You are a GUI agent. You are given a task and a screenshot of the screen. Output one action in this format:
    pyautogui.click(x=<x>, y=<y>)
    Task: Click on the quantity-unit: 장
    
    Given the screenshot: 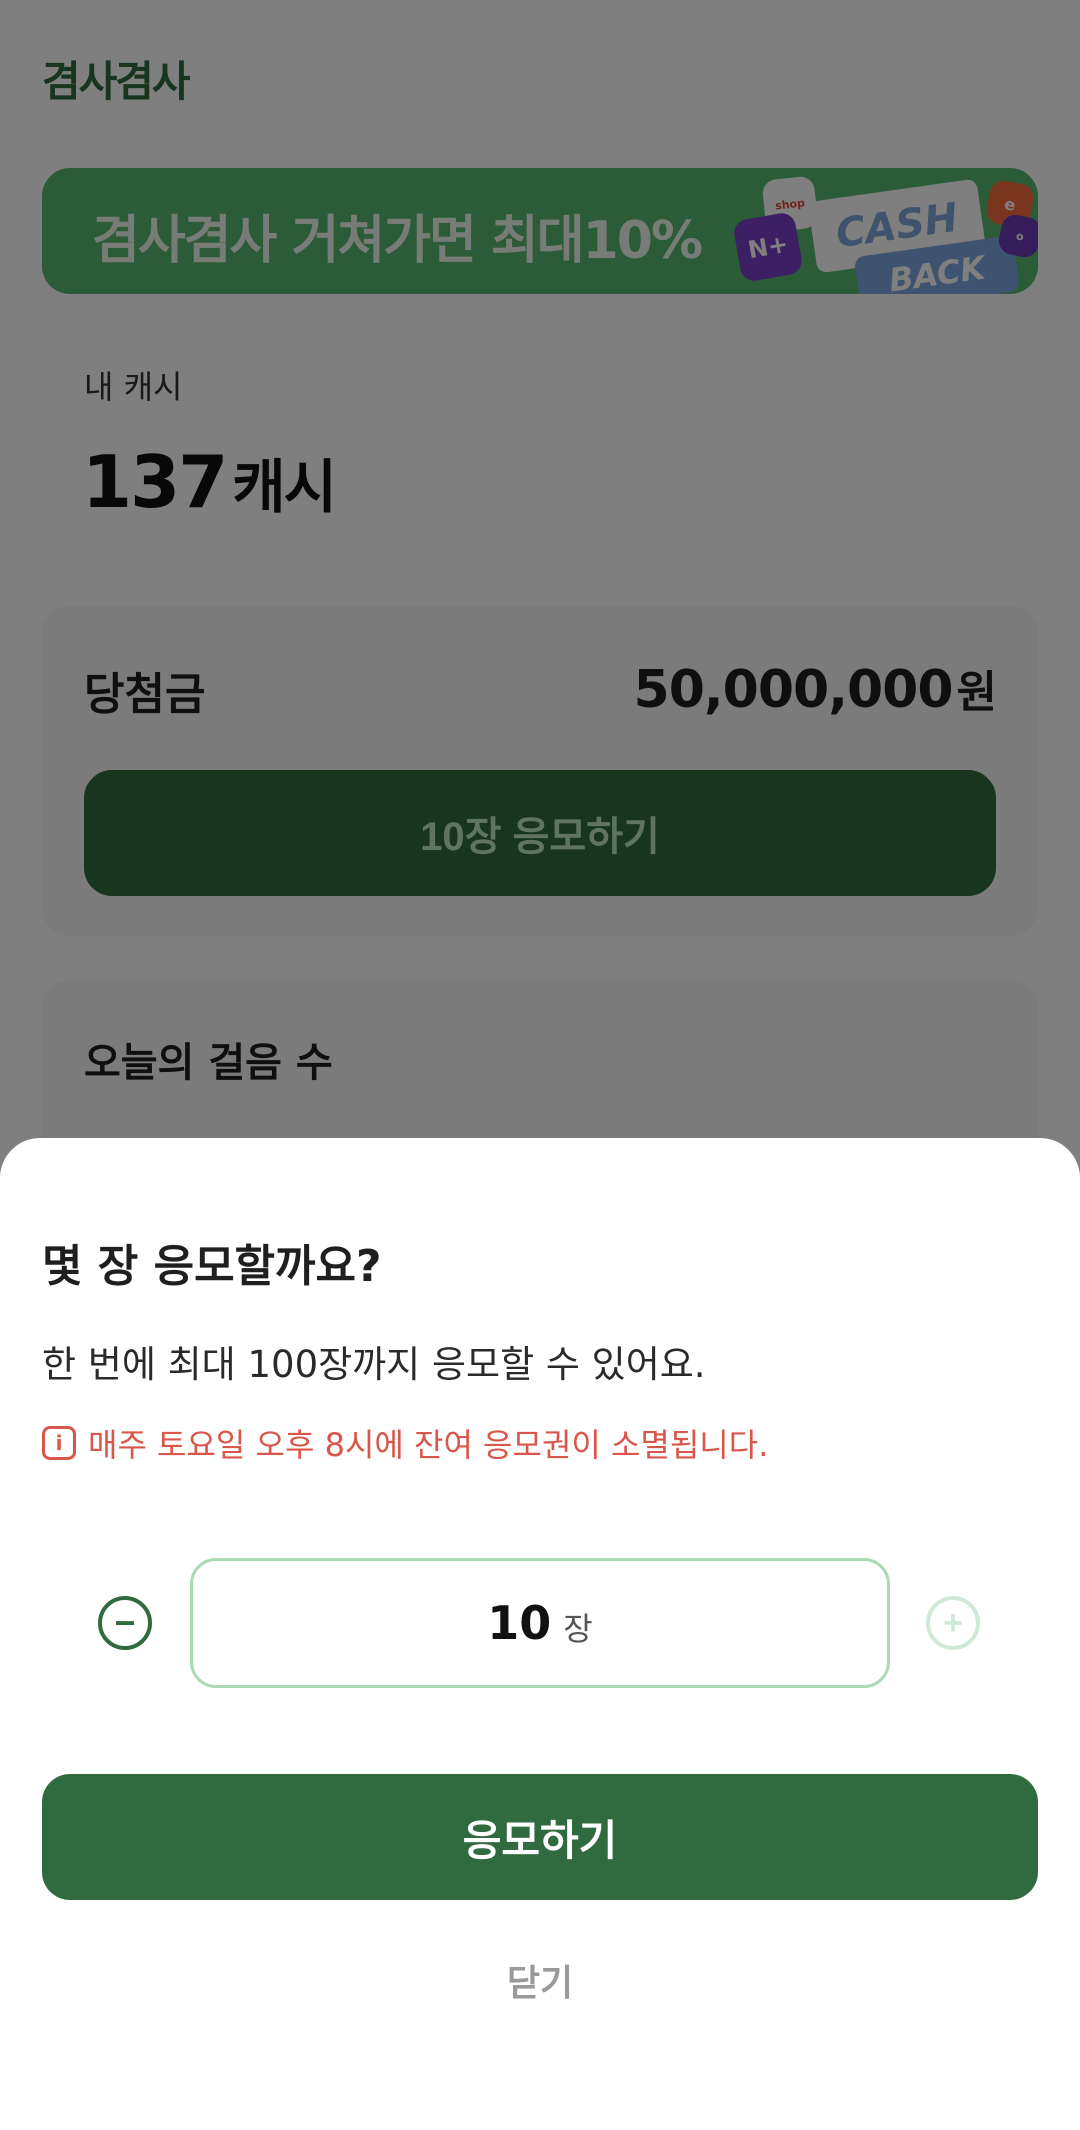 What is the action you would take?
    pyautogui.click(x=578, y=1629)
    